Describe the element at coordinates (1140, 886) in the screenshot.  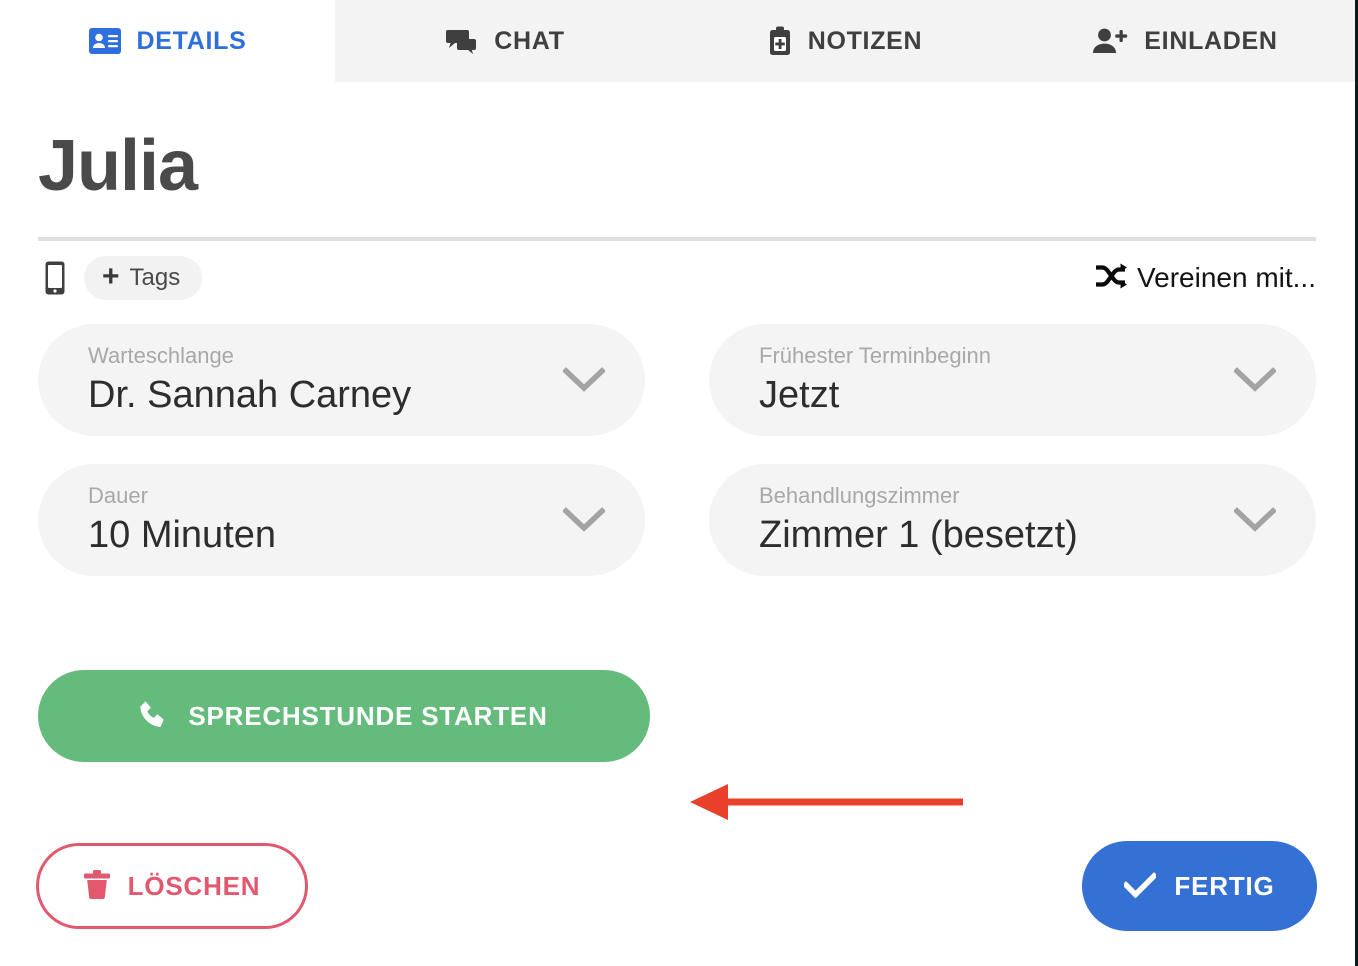
I see `check-icon` at that location.